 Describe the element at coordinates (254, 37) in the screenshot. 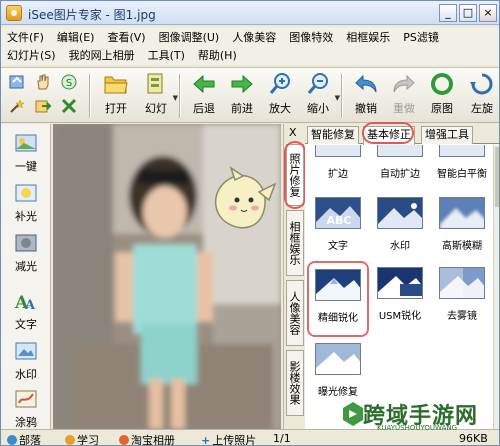

I see `menu-portrait: 人像美容` at that location.